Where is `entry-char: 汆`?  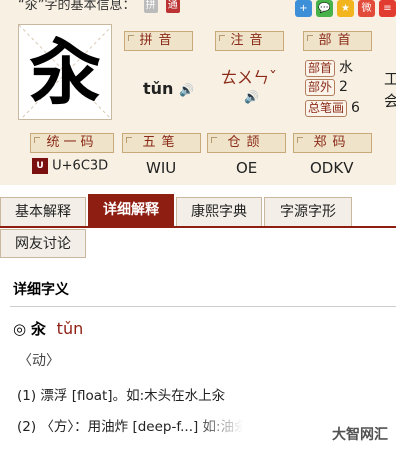 entry-char: 汆 is located at coordinates (38, 329).